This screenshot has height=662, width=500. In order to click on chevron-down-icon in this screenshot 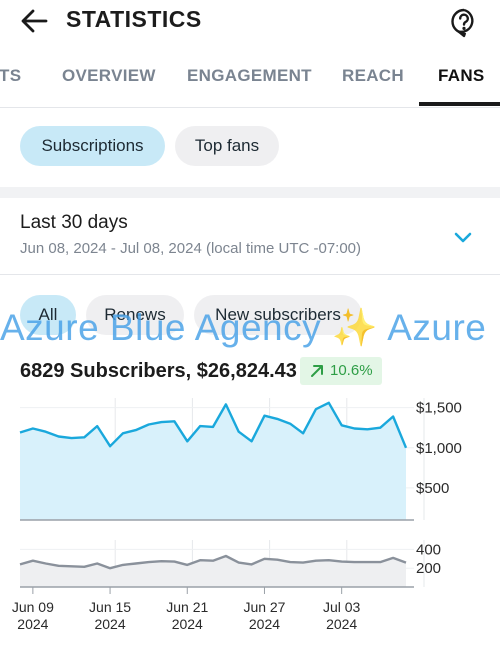, I will do `click(463, 237)`.